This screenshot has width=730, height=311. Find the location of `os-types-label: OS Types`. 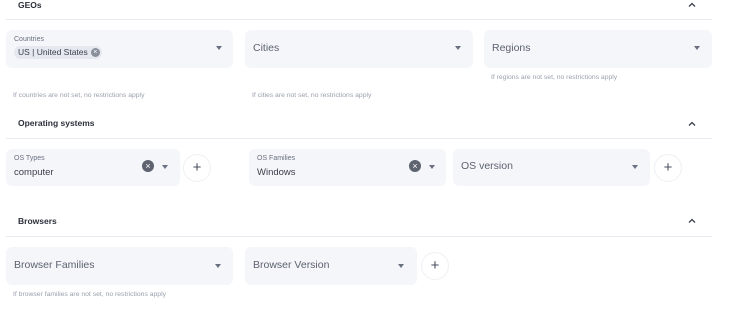

os-types-label: OS Types is located at coordinates (29, 158).